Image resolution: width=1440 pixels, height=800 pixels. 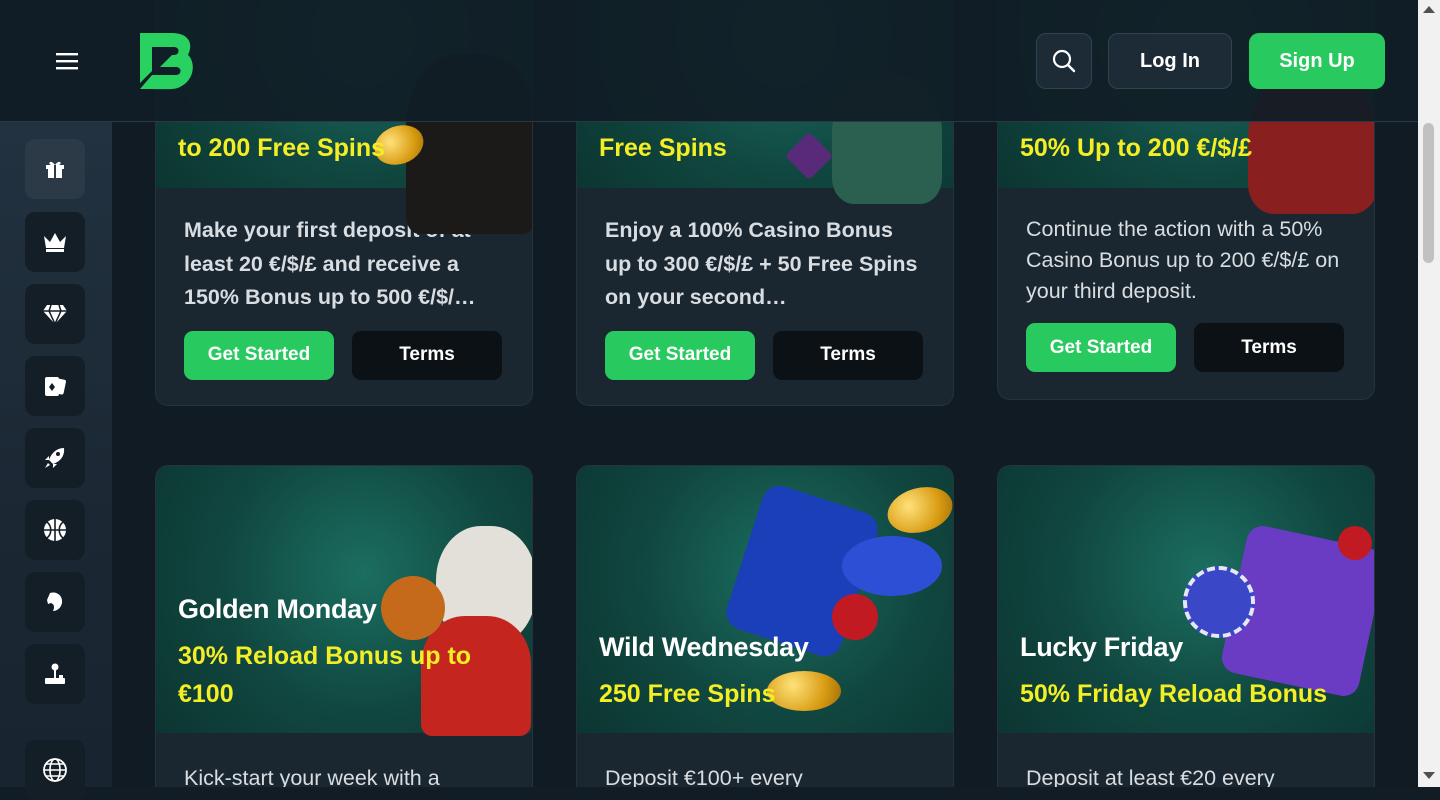 I want to click on promo-subtitle: to 200 Free Spins, so click(x=282, y=148).